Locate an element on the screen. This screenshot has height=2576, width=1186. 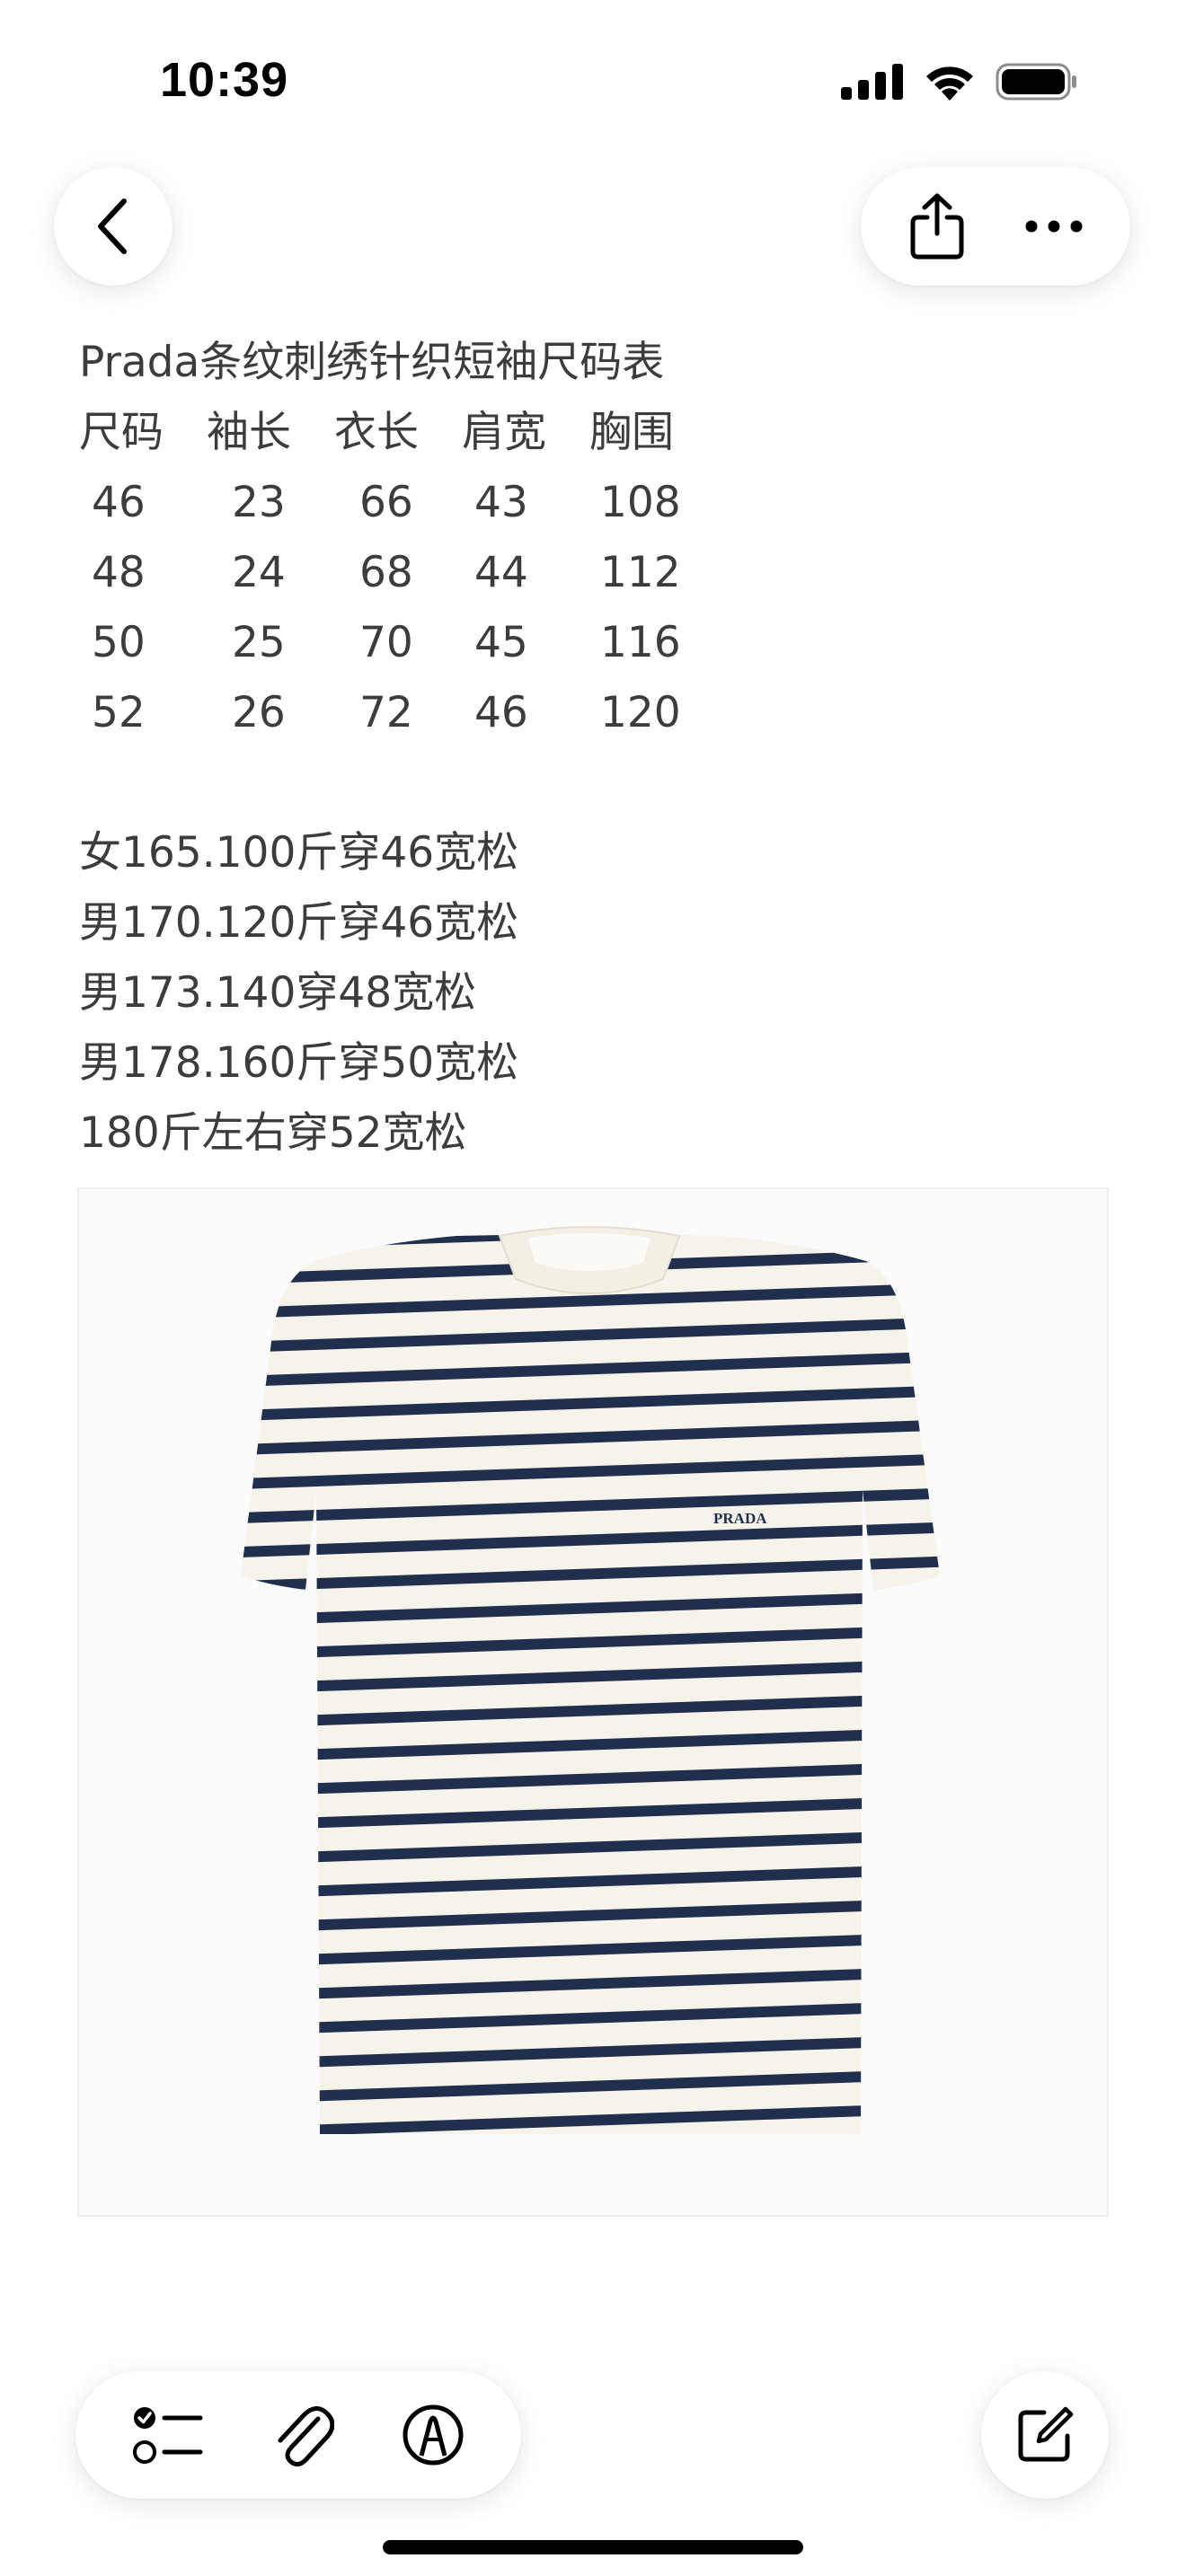
size-table-row: 50 25 70 45 116 is located at coordinates (595, 643).